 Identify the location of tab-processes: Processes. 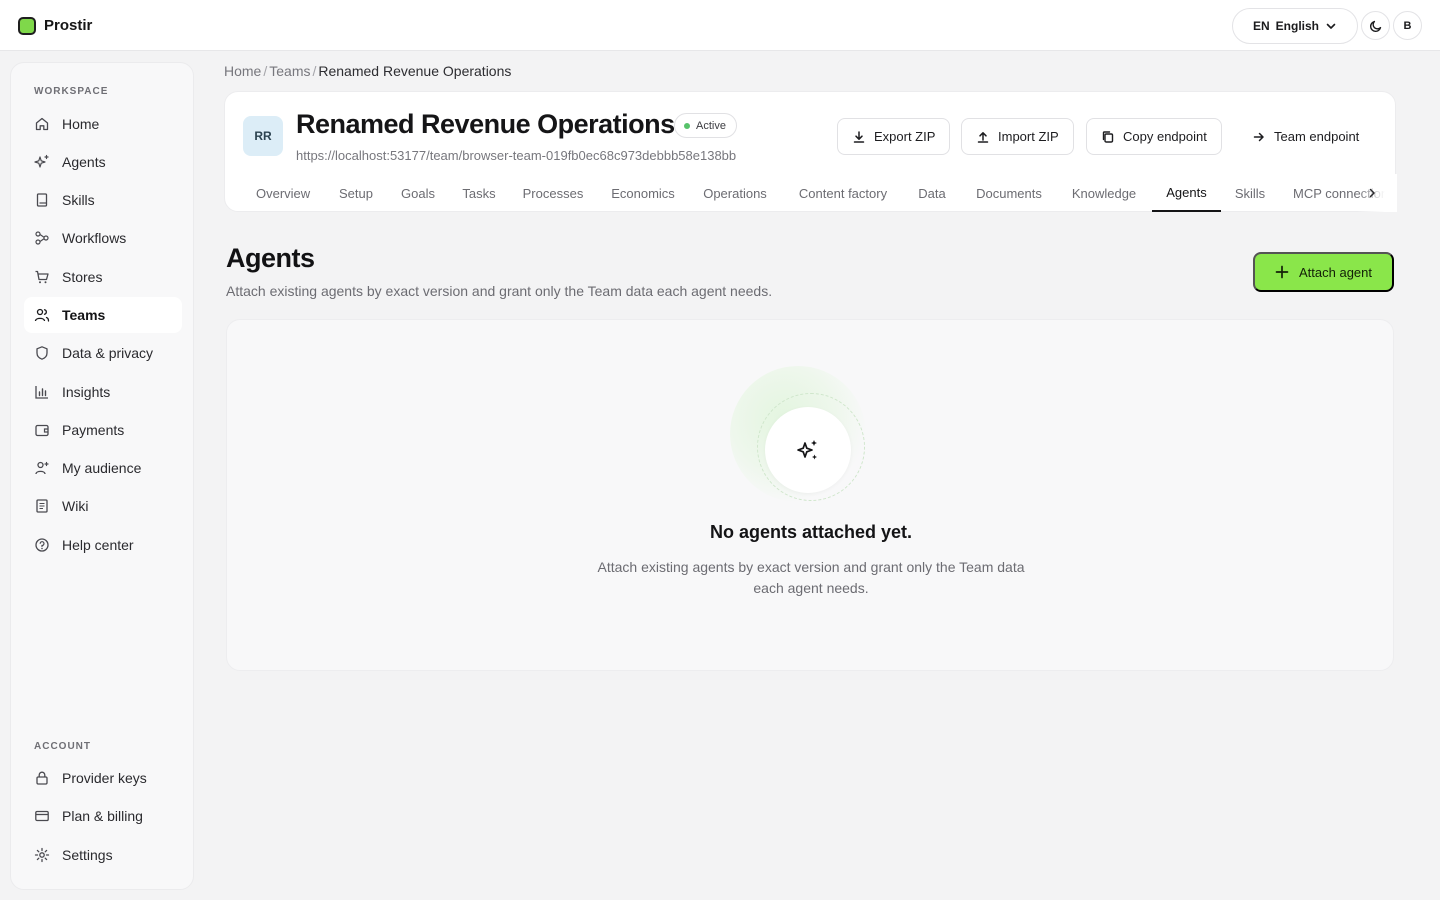
(553, 193).